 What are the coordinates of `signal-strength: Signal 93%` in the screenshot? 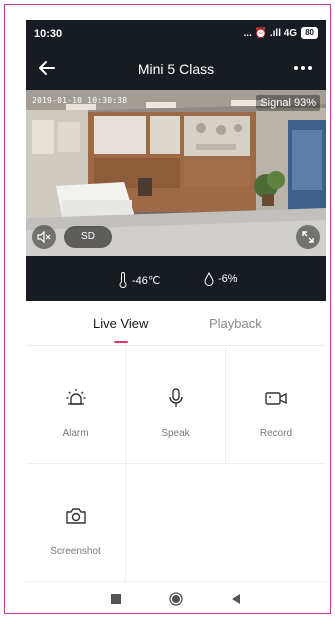 It's located at (288, 103).